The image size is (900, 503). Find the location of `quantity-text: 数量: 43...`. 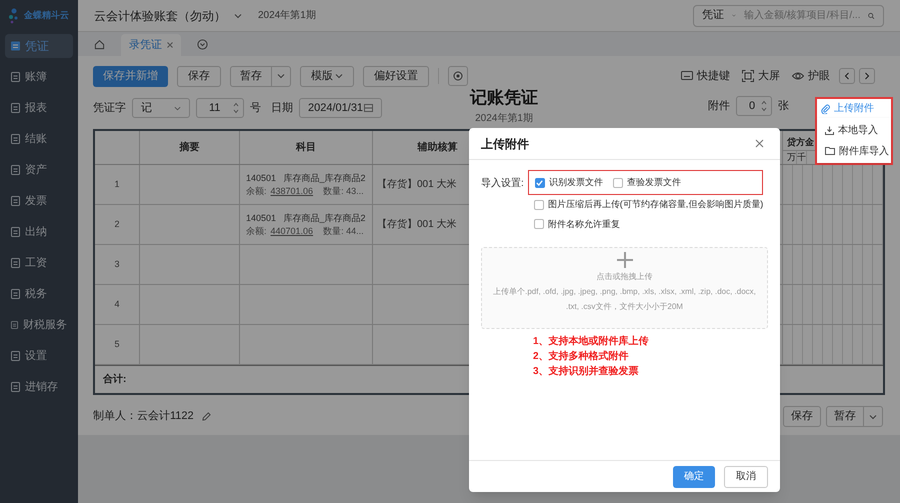

quantity-text: 数量: 43... is located at coordinates (343, 191).